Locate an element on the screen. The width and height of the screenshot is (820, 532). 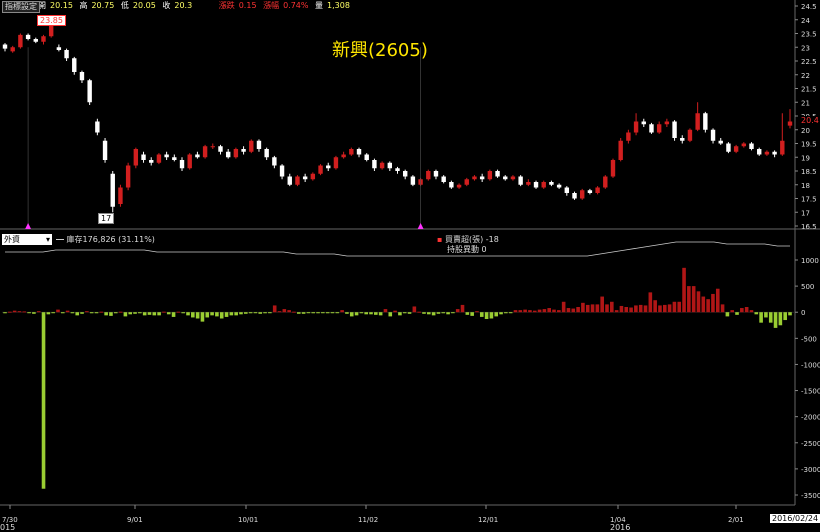
price-tick-label: 16.5 is located at coordinates (809, 227).